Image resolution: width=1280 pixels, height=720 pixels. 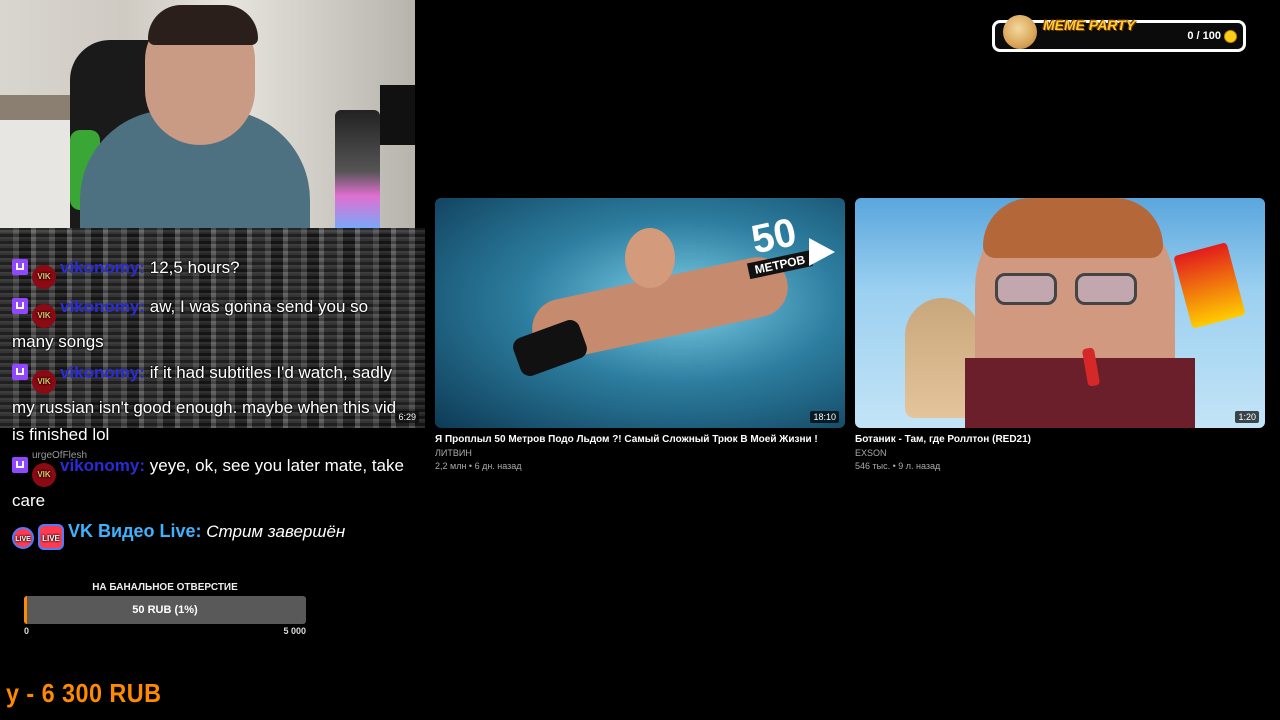 I want to click on sunglasses, so click(x=1070, y=290).